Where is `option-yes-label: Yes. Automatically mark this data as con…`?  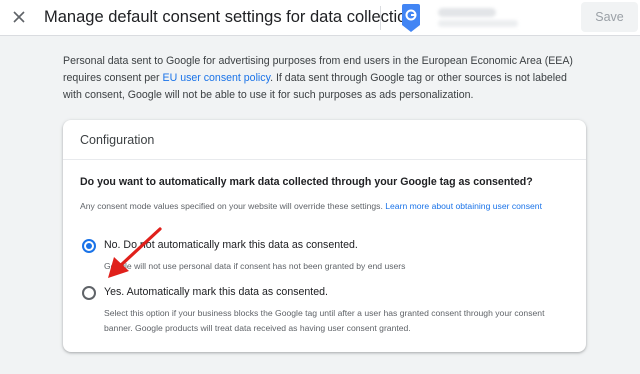 option-yes-label: Yes. Automatically mark this data as con… is located at coordinates (216, 292).